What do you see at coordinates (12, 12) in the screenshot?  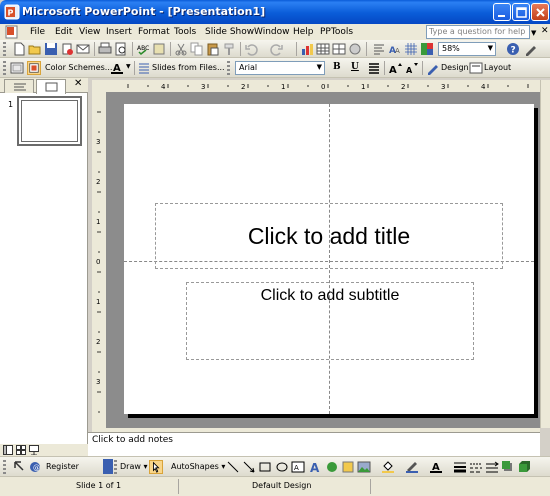 I see `powerpoint-app-icon: P` at bounding box center [12, 12].